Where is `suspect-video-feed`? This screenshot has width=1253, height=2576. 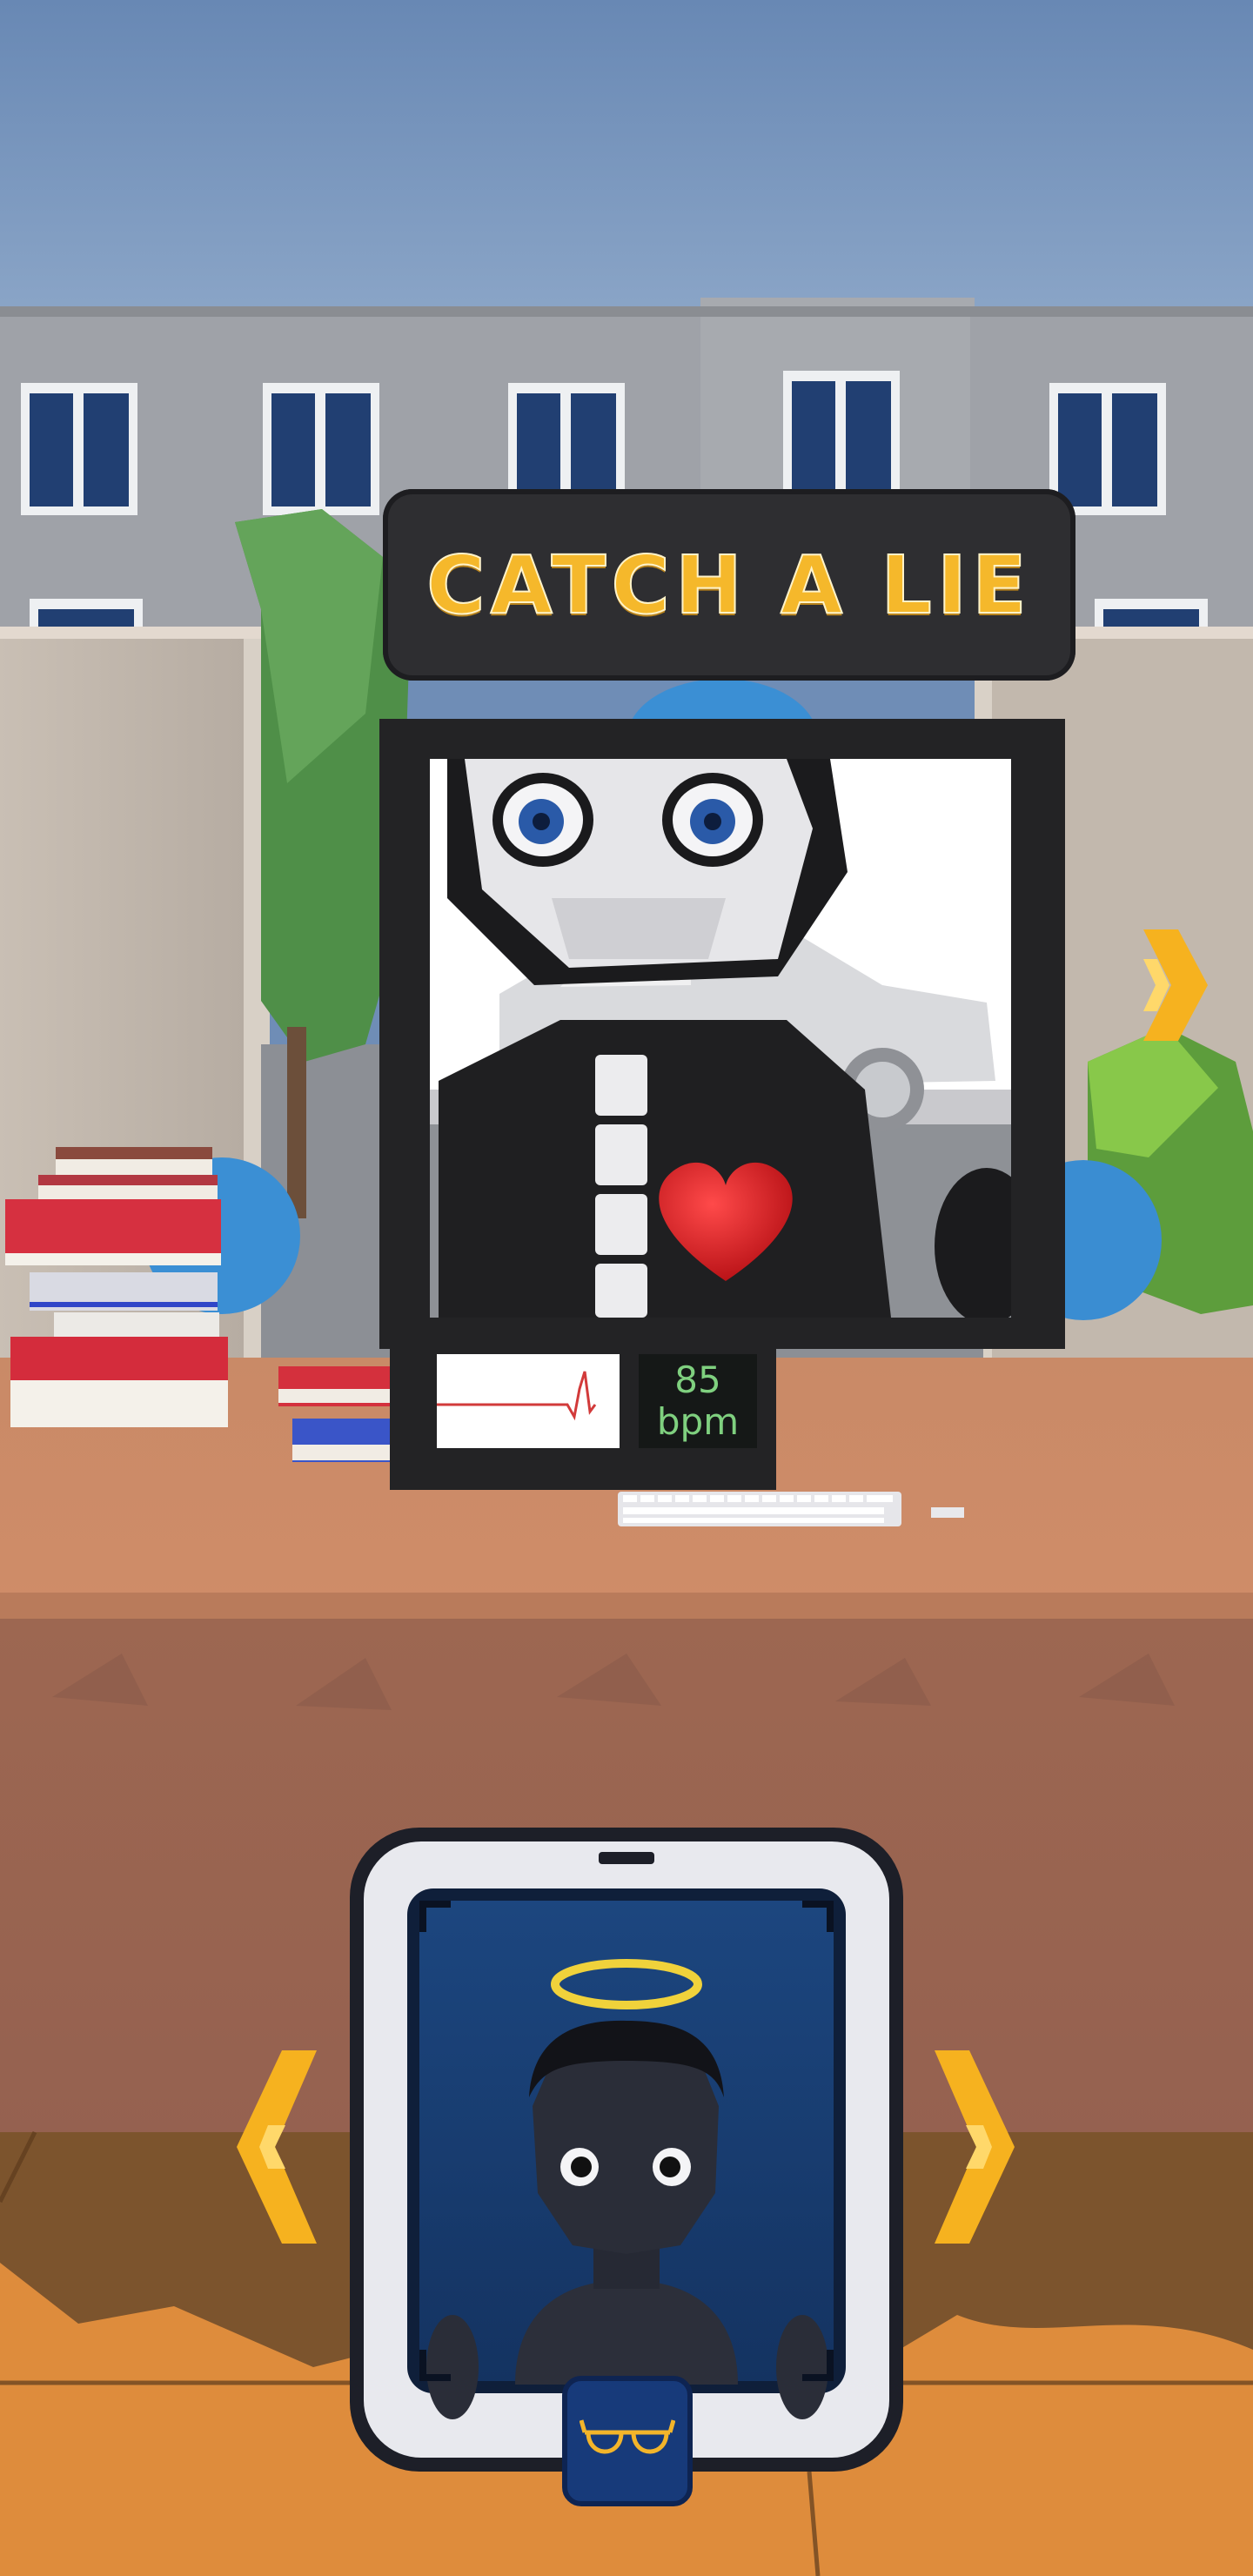 suspect-video-feed is located at coordinates (721, 1038).